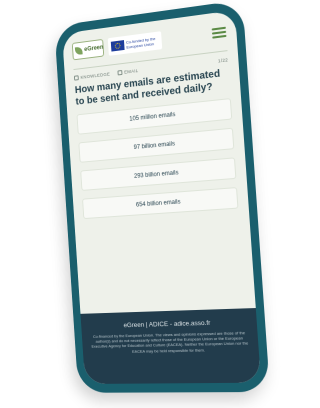 The width and height of the screenshot is (320, 408). I want to click on answer-option-3: 293 billion emails, so click(158, 174).